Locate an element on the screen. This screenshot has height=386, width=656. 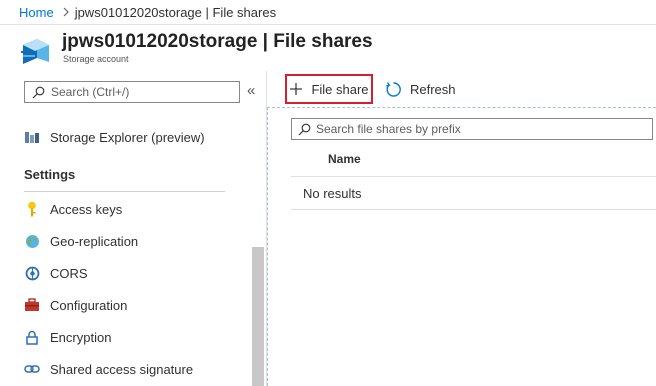
sidebar-search-input is located at coordinates (141, 92).